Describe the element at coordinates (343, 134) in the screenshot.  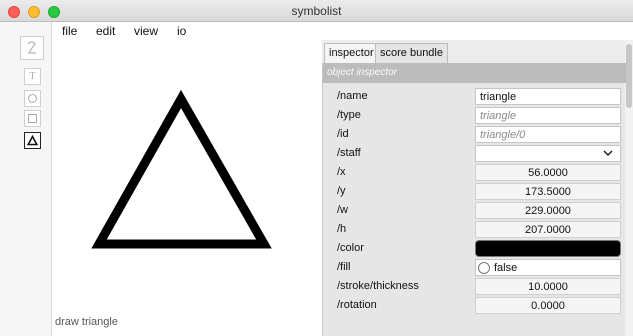
I see `row-label: /id` at that location.